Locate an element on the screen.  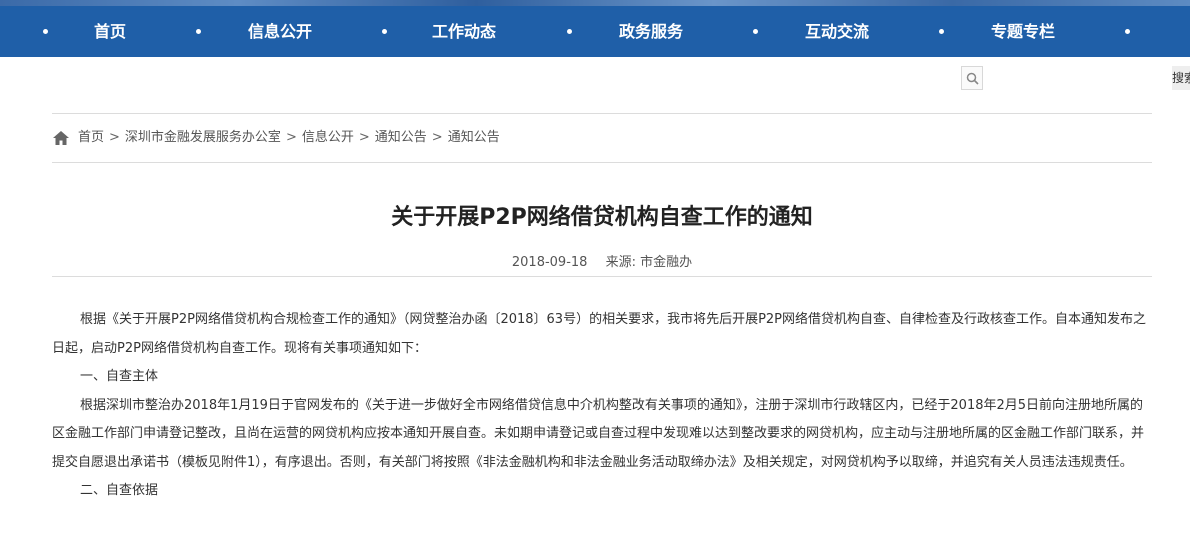
article-meta: 2018-09-18 来源: 市金融办 is located at coordinates (602, 263).